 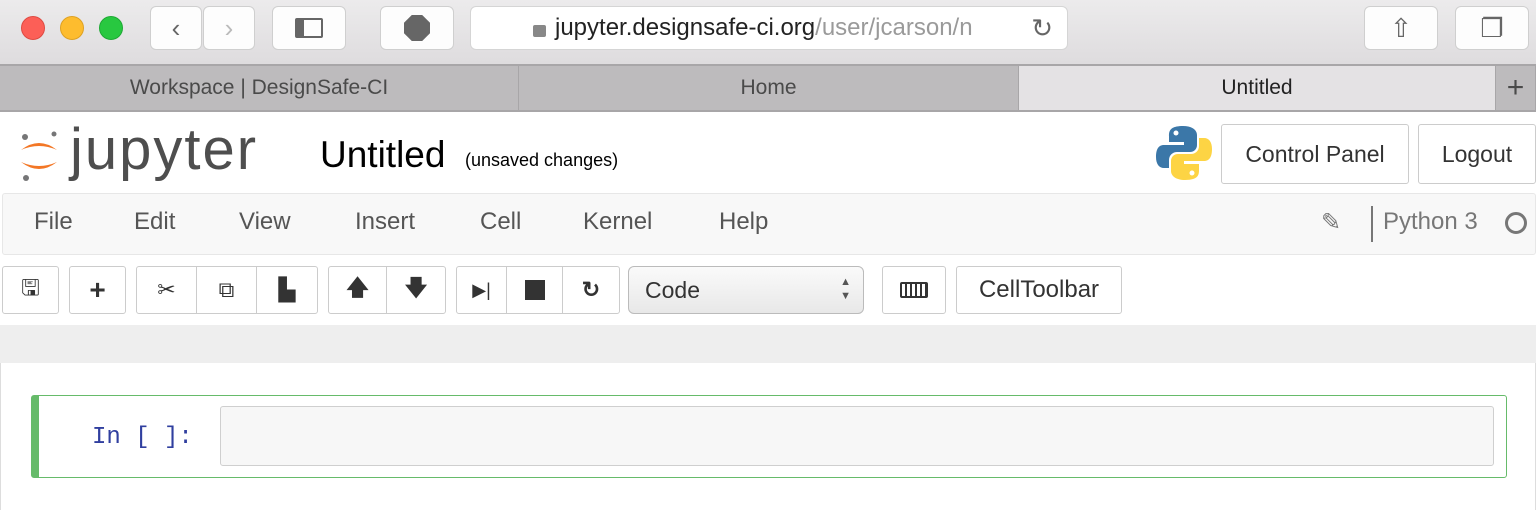 What do you see at coordinates (746, 290) in the screenshot?
I see `cell-type-select: Code ▲ ▼` at bounding box center [746, 290].